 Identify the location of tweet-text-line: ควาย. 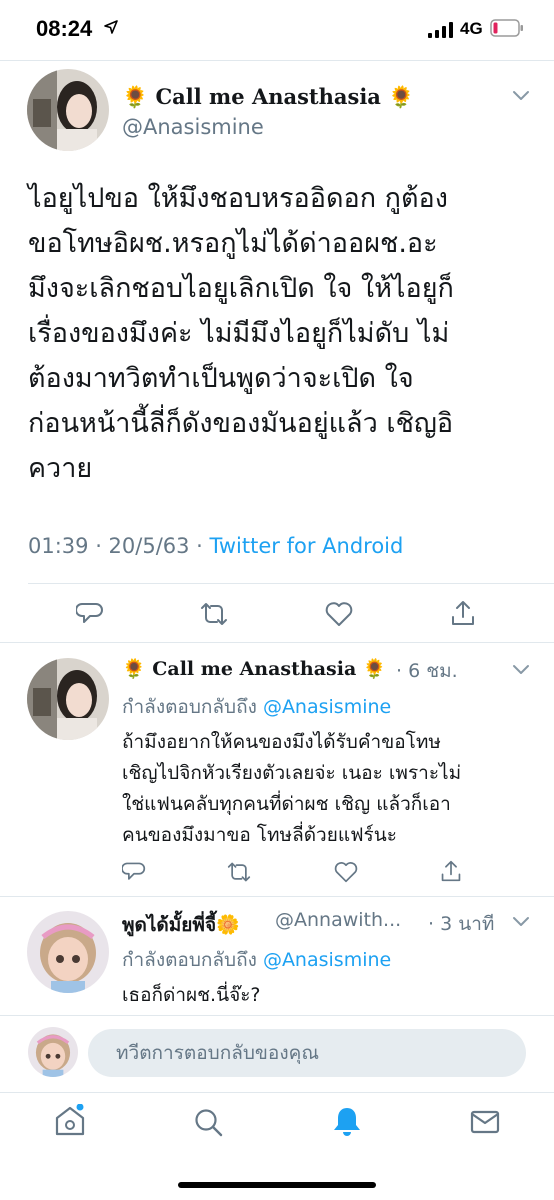
(60, 468).